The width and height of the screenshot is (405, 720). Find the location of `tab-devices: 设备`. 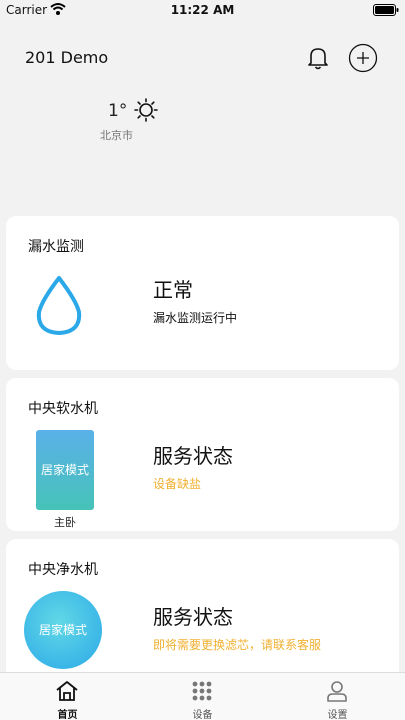

tab-devices: 设备 is located at coordinates (202, 696).